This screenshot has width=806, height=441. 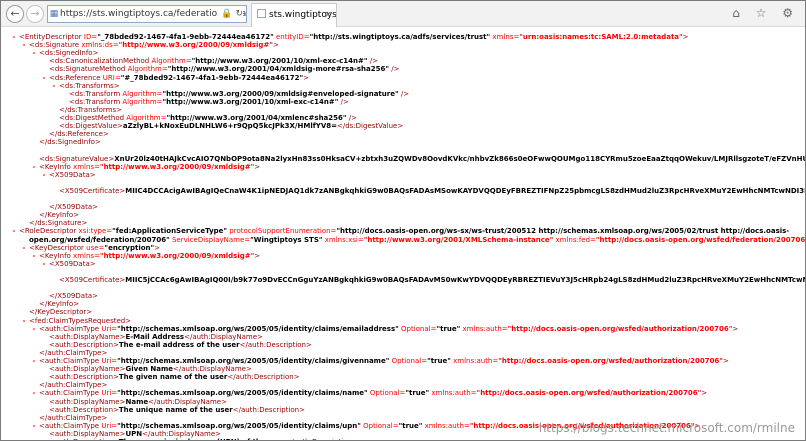 What do you see at coordinates (170, 61) in the screenshot?
I see `xml-attr: Algorithm=` at bounding box center [170, 61].